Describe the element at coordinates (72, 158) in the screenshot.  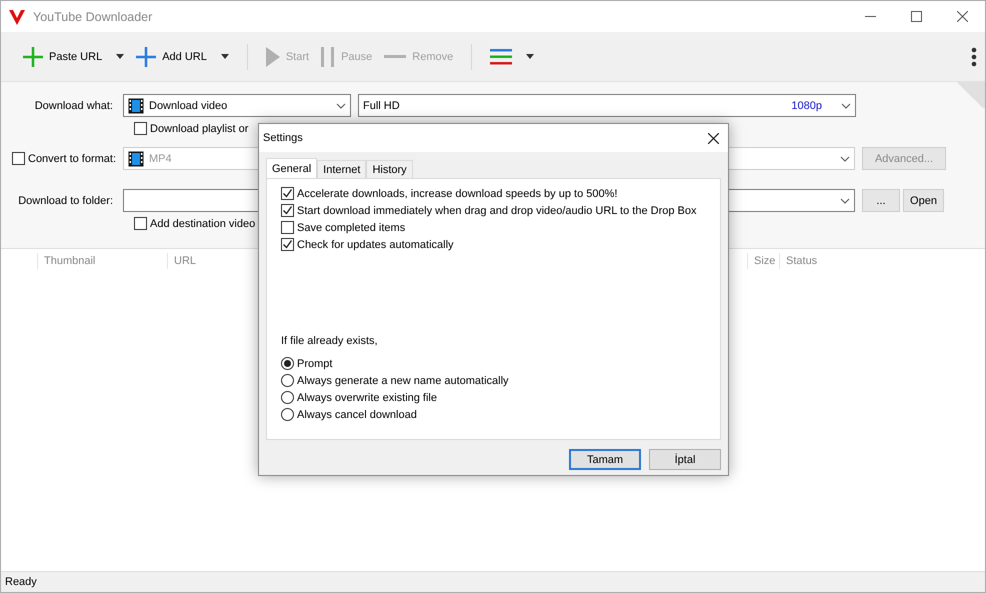
I see `checkbox-label: Convert to format:` at that location.